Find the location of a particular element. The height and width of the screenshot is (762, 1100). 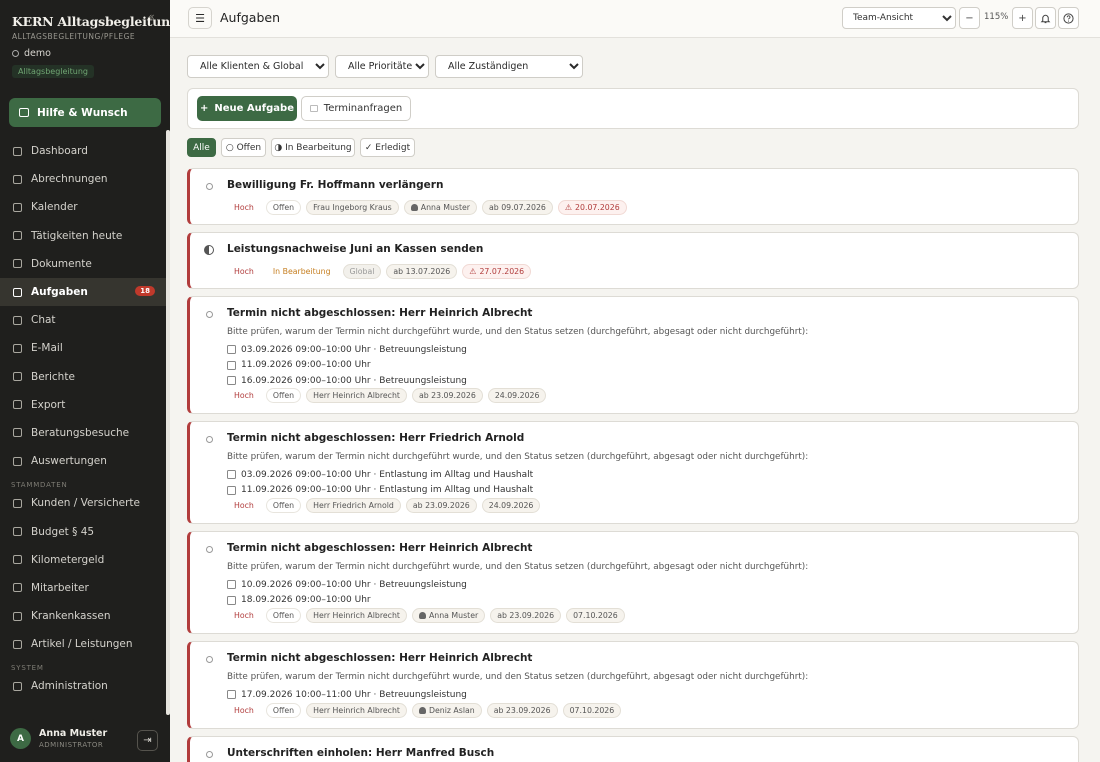

sidebar-item-beratungsbesuche: Beratungsbesuche is located at coordinates (85, 433).